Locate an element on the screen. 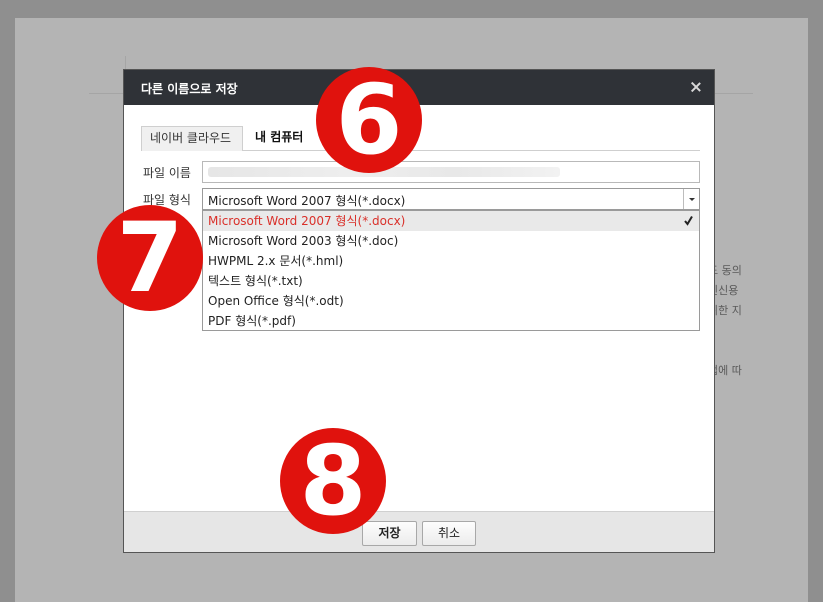  tab-naver-cloud: 네이버 클라우드 is located at coordinates (192, 138).